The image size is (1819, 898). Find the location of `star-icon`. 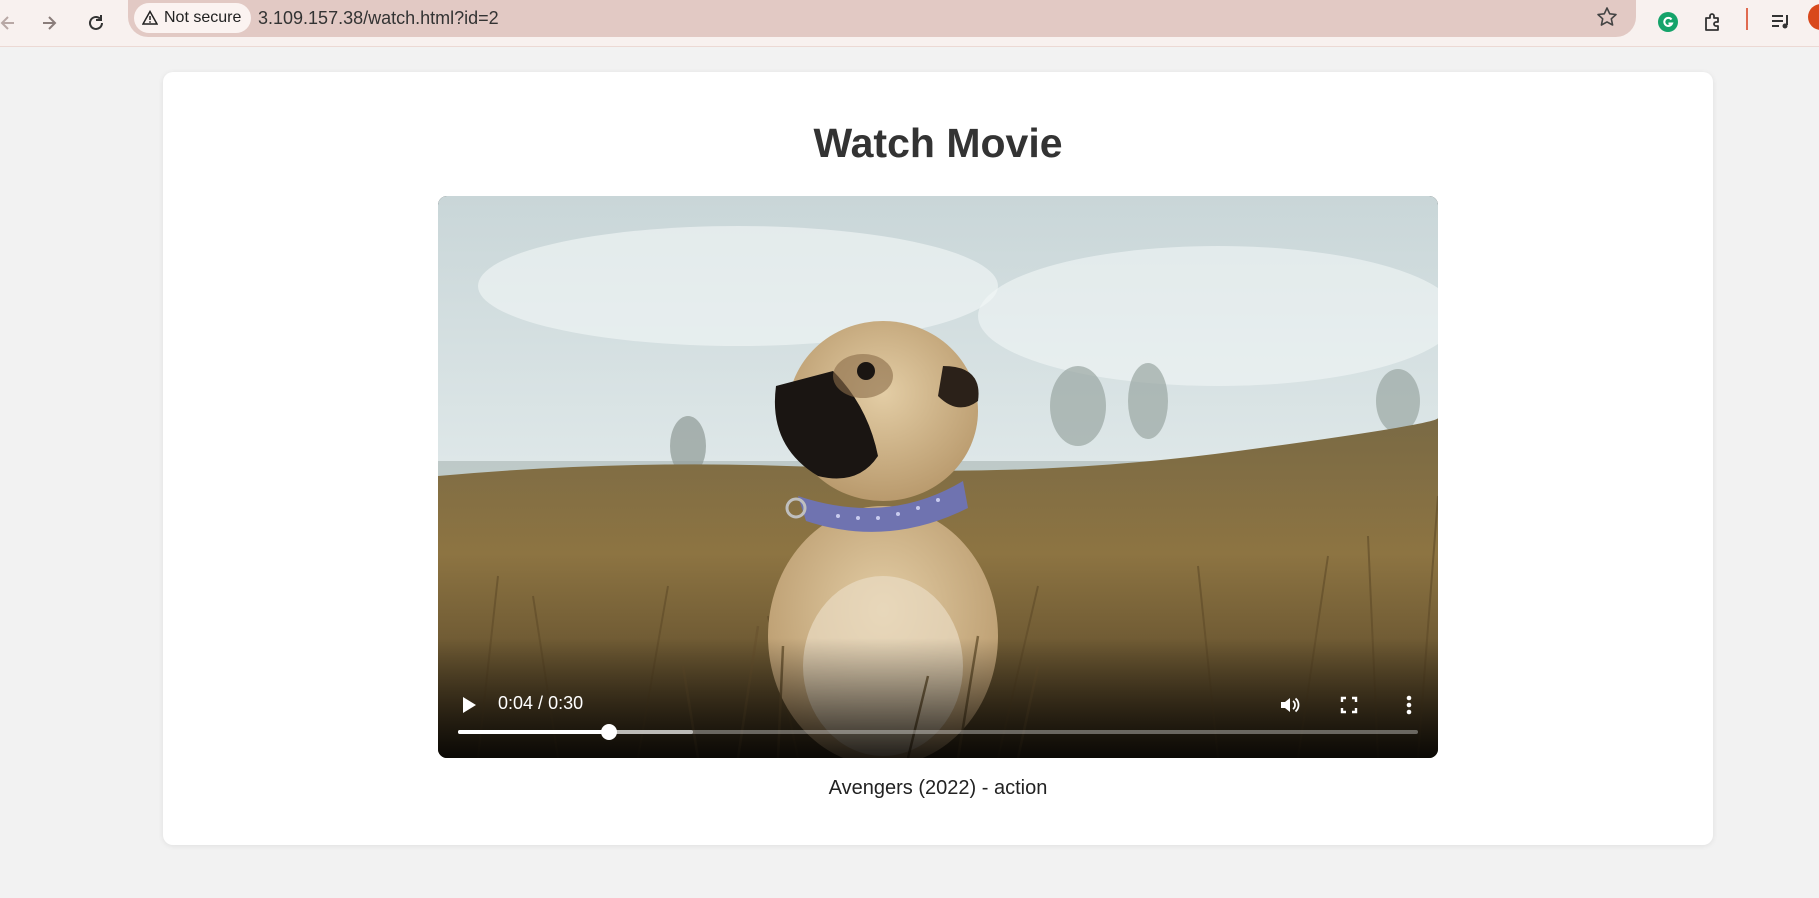

star-icon is located at coordinates (1607, 16).